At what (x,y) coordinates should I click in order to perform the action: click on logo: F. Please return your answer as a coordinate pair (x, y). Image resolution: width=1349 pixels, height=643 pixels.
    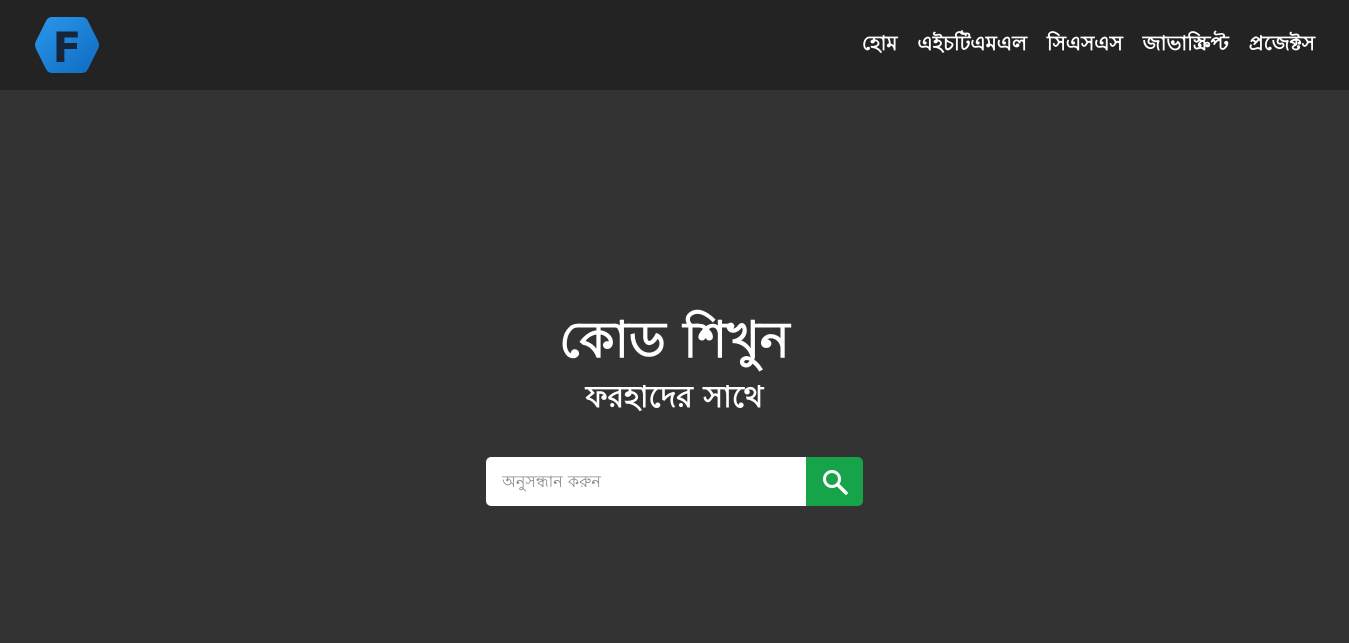
    Looking at the image, I should click on (67, 45).